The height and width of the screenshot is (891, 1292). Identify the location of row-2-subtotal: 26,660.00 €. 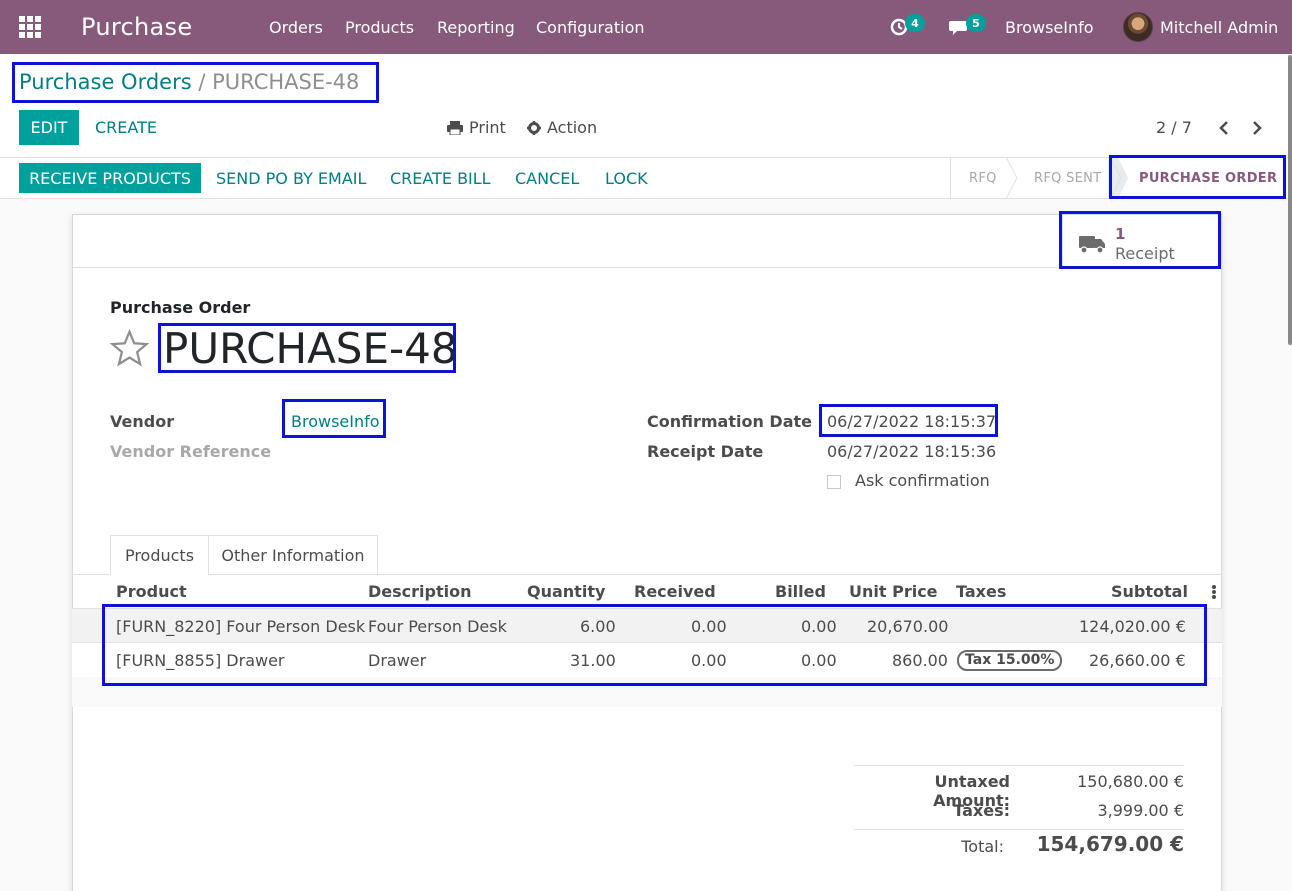
(1137, 660).